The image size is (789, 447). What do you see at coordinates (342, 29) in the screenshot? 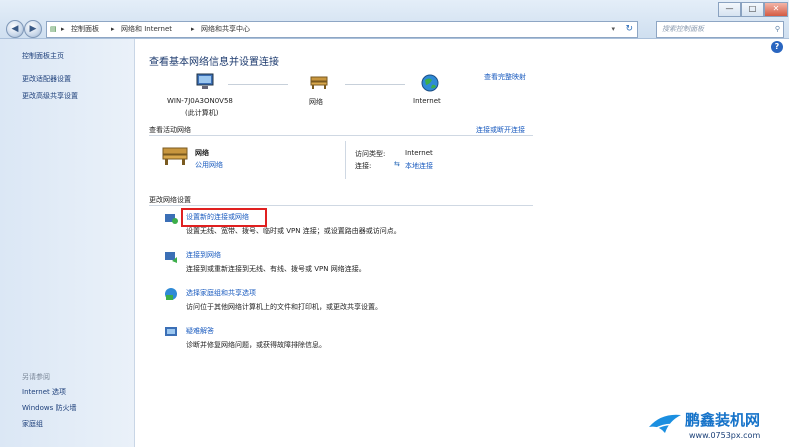
I see `address-bar: ▤ ▸ 控制面板 ▸ 网络和 Internet ▸ 网络和共享中心 ▾ ↻` at bounding box center [342, 29].